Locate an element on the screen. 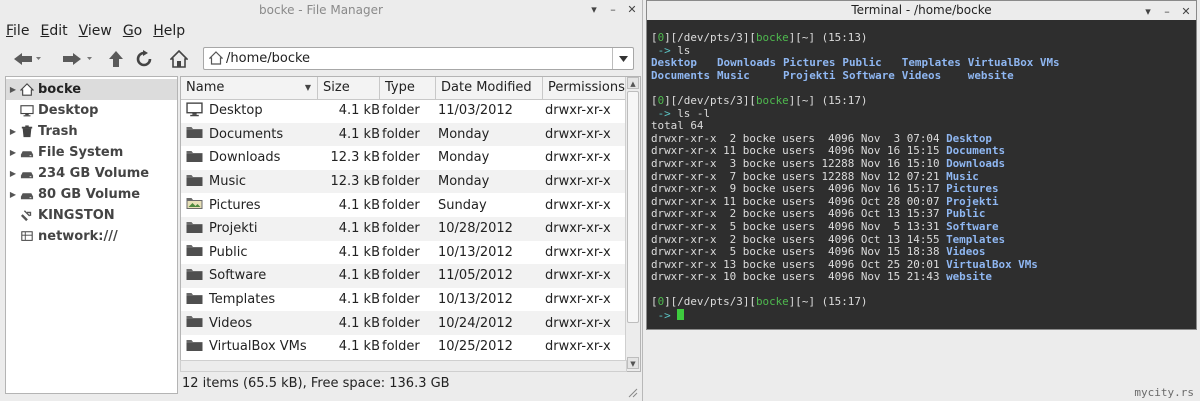 Image resolution: width=1200 pixels, height=401 pixels. file-row: Videos 4.1 kB folder 10/24/2012 drwxr-xr-x is located at coordinates (403, 323).